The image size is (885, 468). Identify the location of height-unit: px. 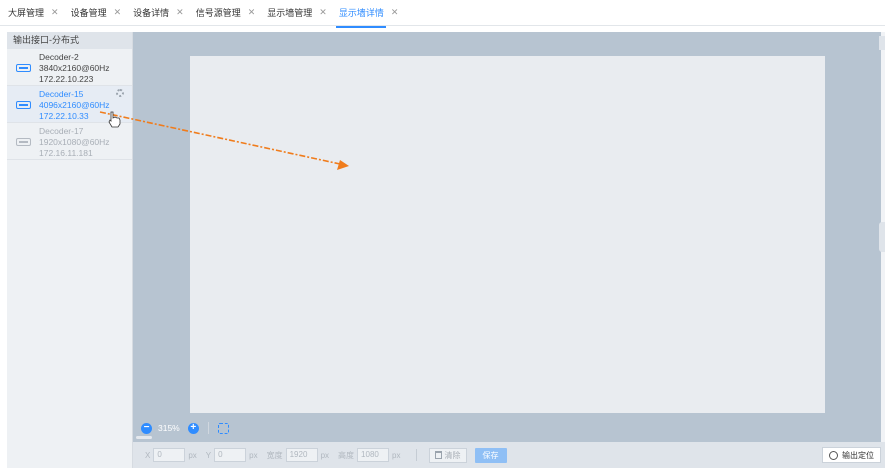
(396, 455).